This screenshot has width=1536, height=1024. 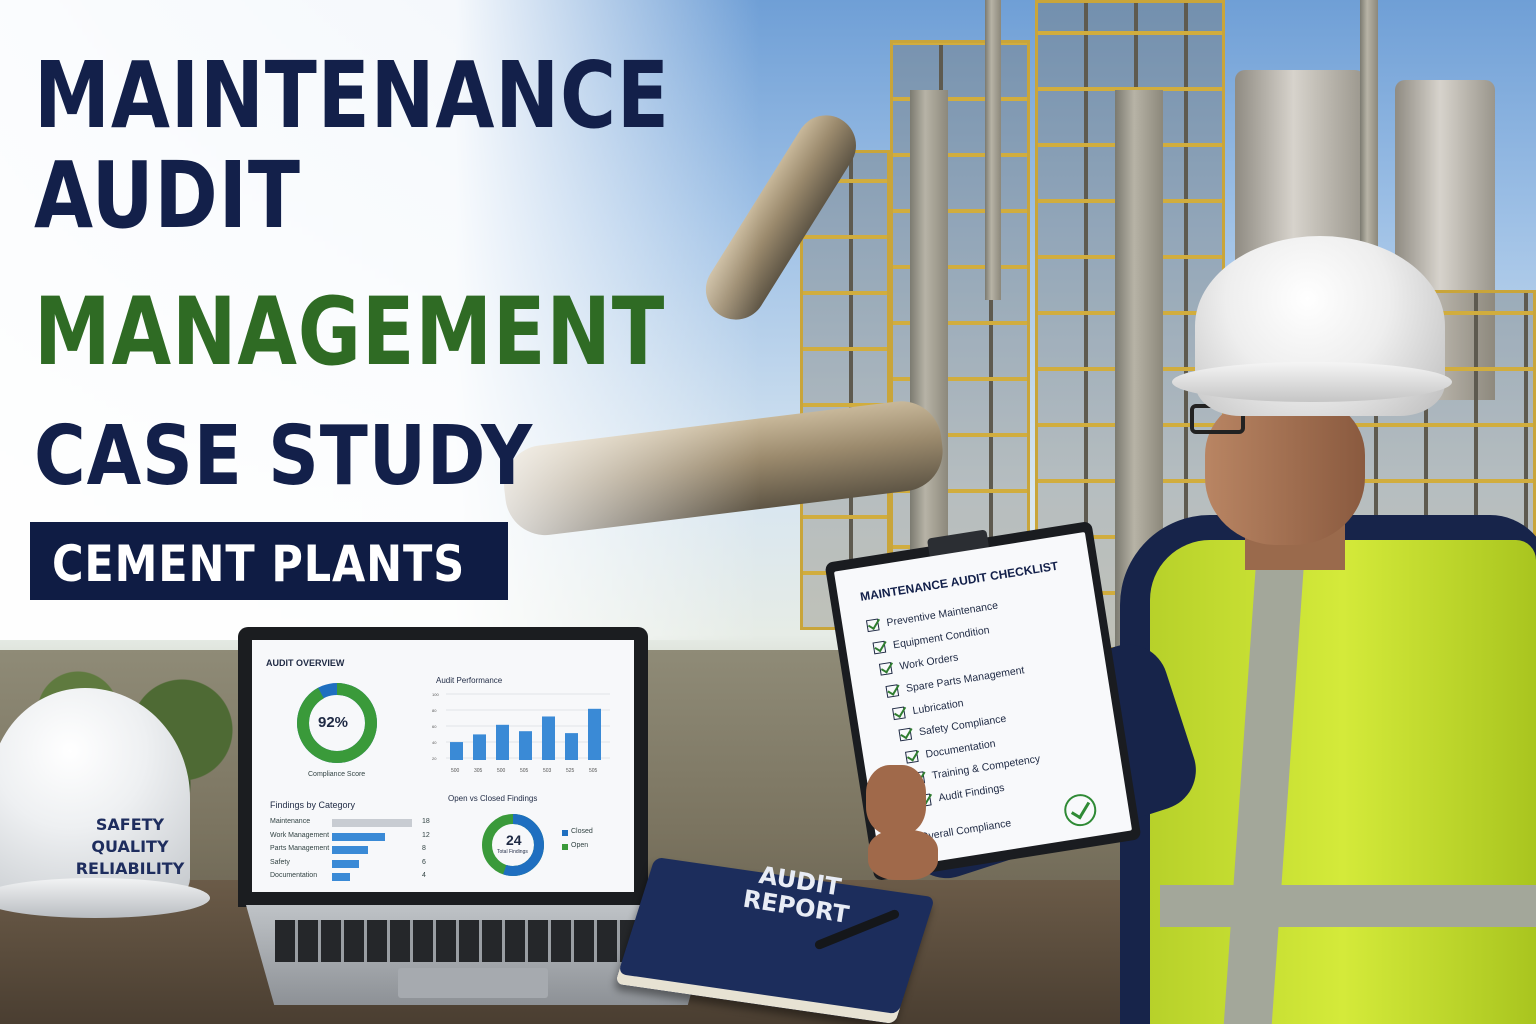 What do you see at coordinates (565, 847) in the screenshot?
I see `legend-open-swatch` at bounding box center [565, 847].